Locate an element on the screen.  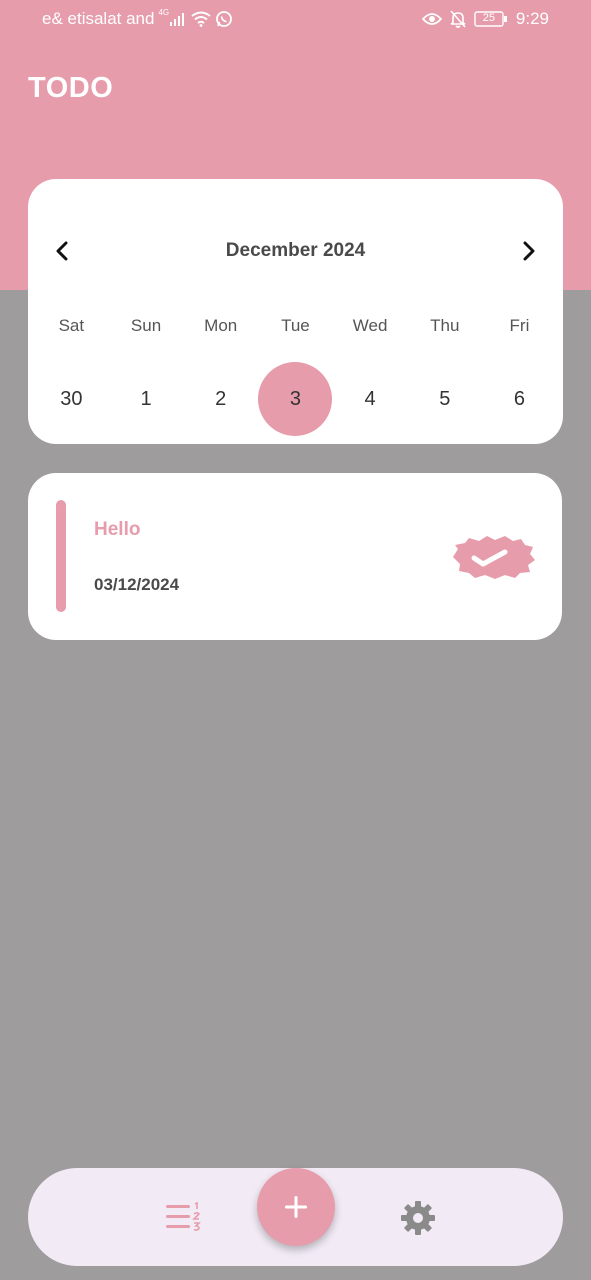
date-number: 3 is located at coordinates (295, 398).